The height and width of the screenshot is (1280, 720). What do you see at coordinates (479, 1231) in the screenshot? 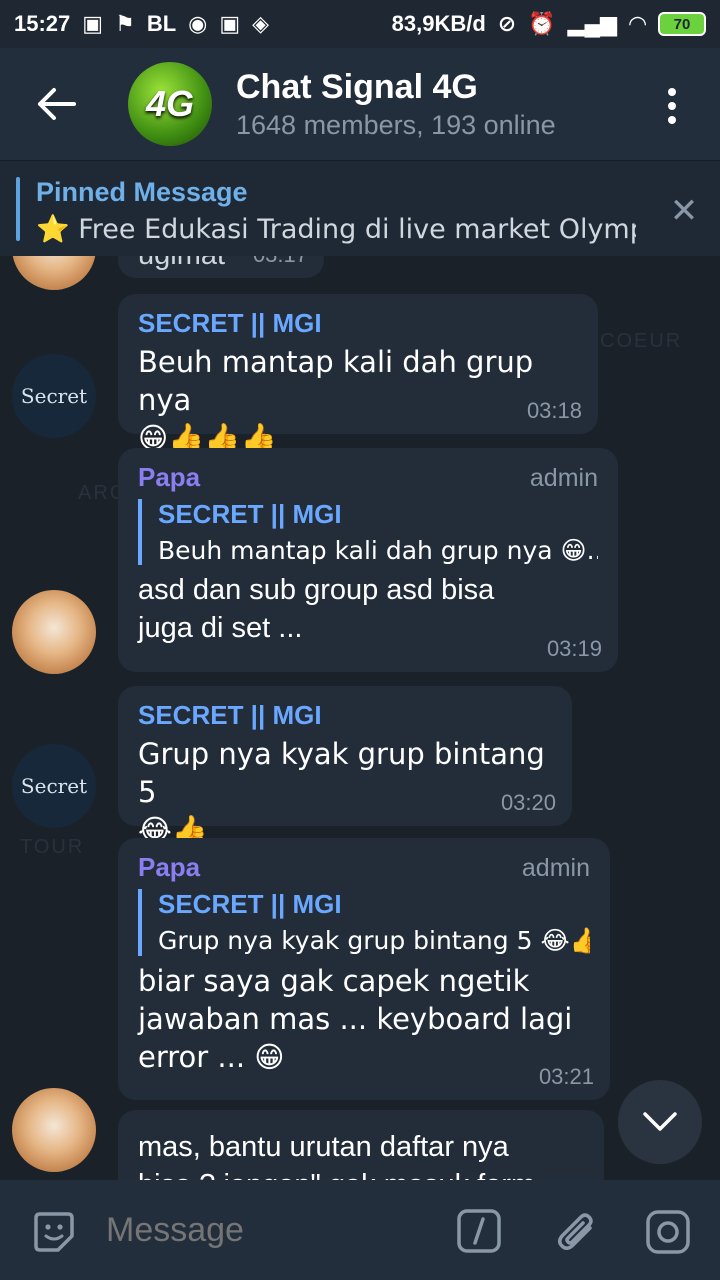
I see `bot-command-icon` at bounding box center [479, 1231].